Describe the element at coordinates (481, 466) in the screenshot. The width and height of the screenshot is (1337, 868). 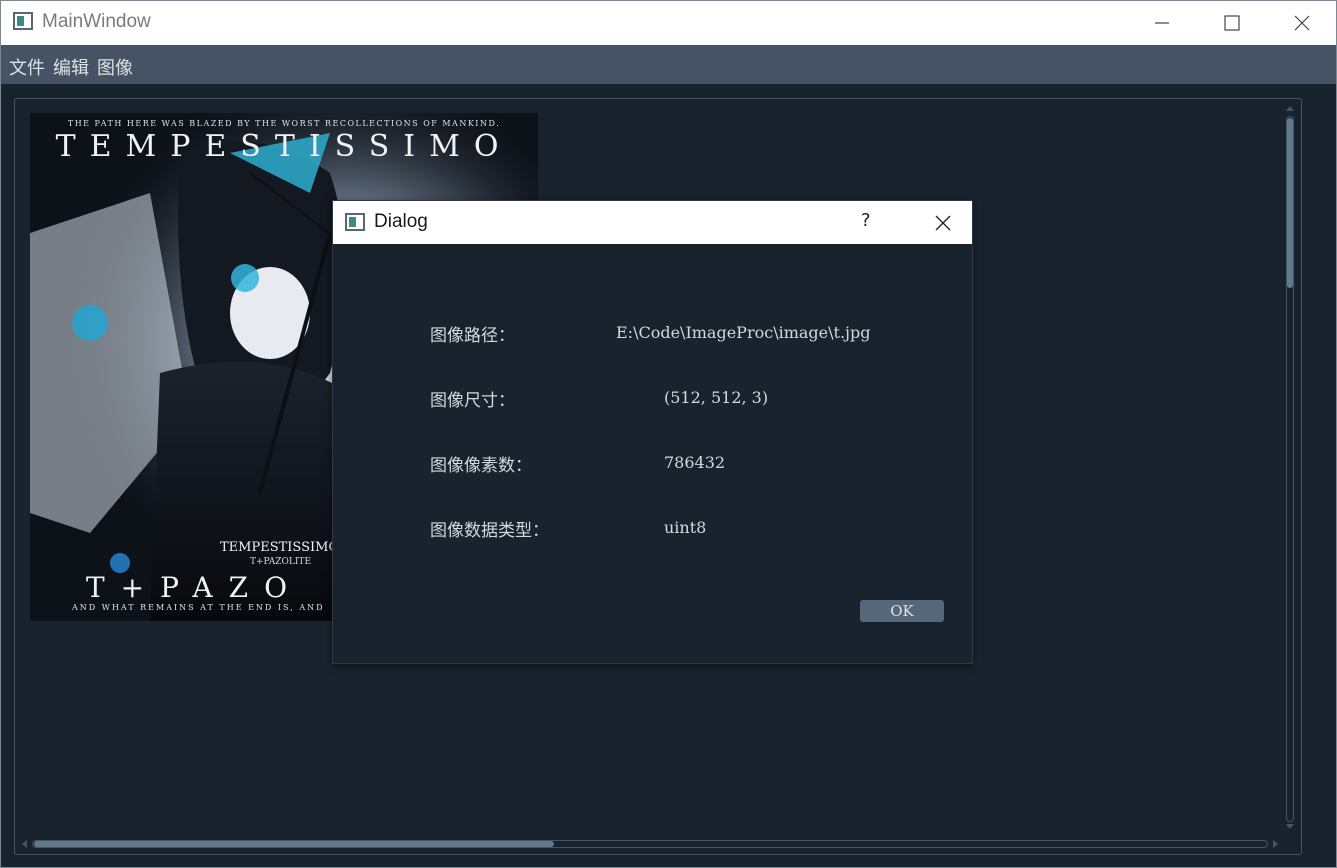
I see `pixel-count-label: 图像像素数：` at that location.